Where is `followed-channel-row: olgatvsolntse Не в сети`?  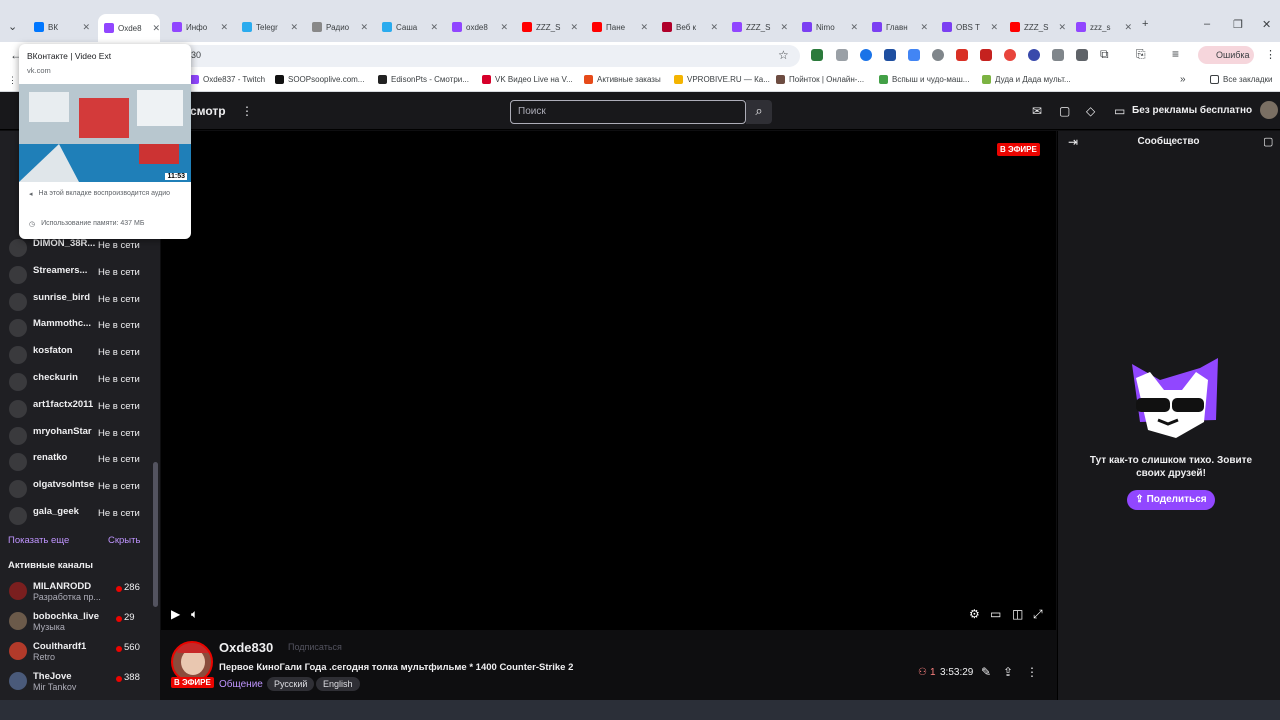 followed-channel-row: olgatvsolntse Не в сети is located at coordinates (76, 489).